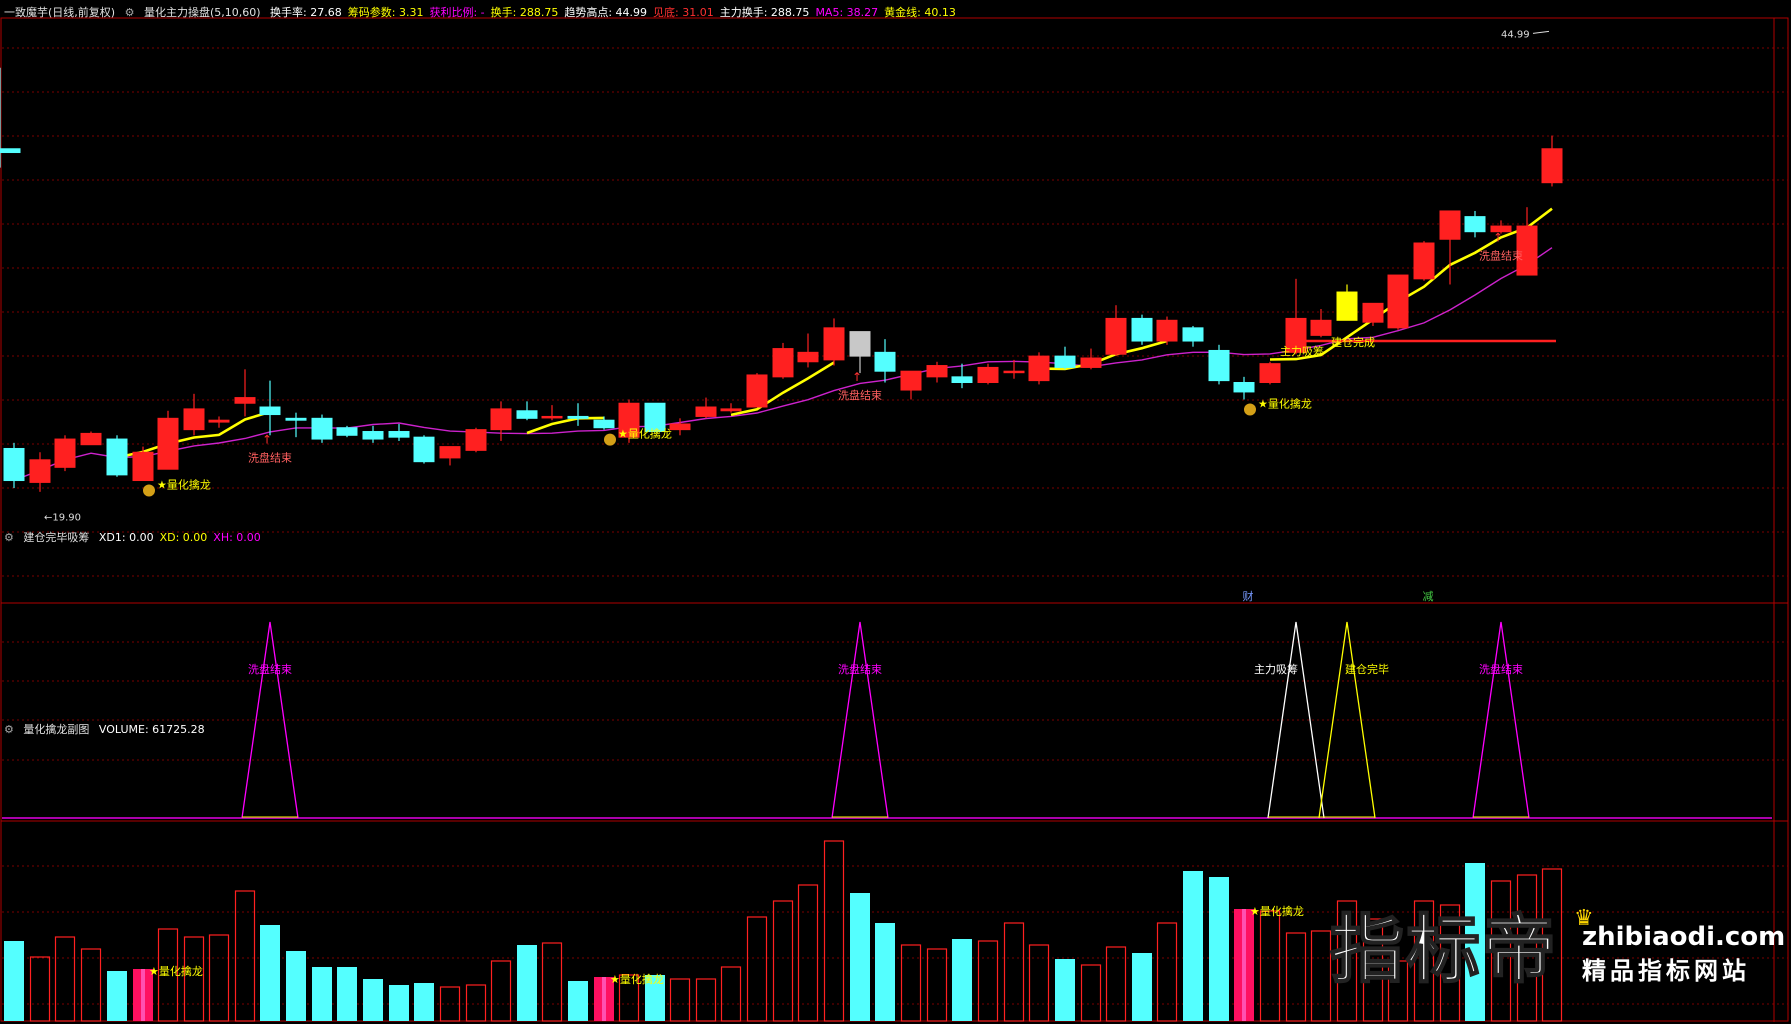 The height and width of the screenshot is (1024, 1791). Describe the element at coordinates (270, 669) in the screenshot. I see `indicator-peak-label-0: 洗盘结束` at that location.